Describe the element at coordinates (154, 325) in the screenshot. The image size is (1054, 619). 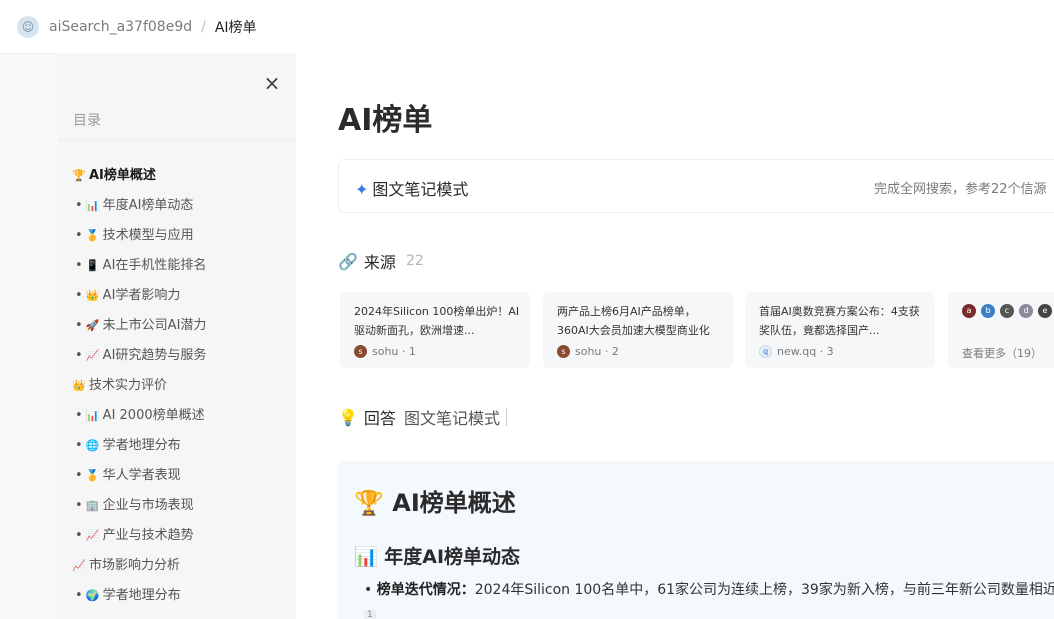
I see `toc-item-label: 未上市公司AI潜力` at that location.